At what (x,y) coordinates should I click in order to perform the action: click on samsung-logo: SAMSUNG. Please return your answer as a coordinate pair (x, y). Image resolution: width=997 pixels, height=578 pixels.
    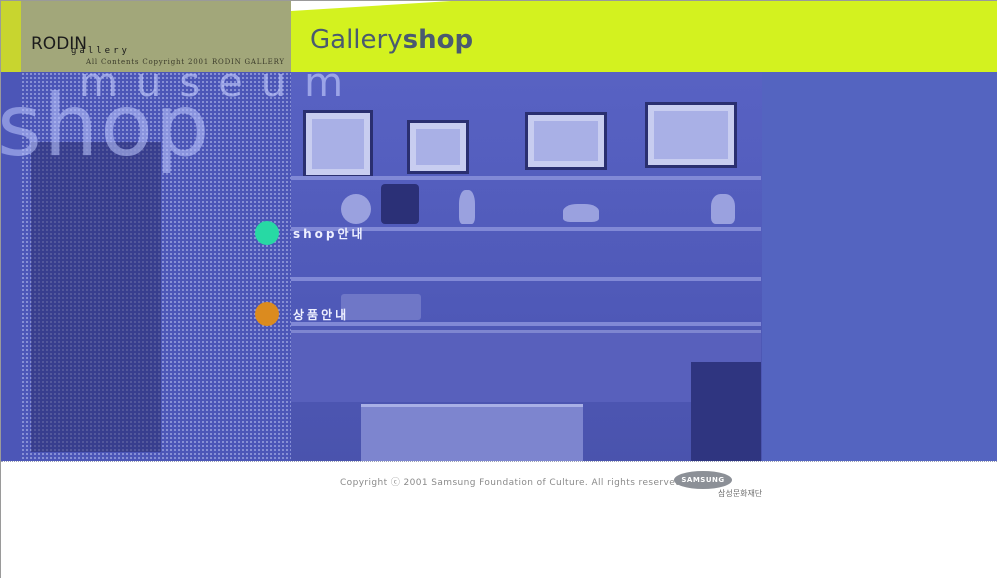
    Looking at the image, I should click on (703, 480).